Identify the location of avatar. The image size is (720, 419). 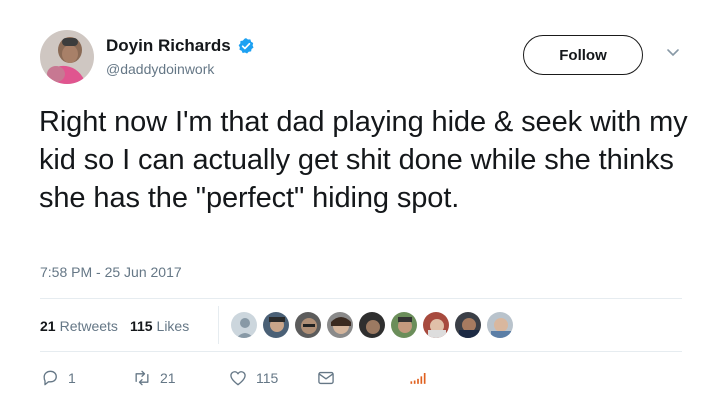
(67, 57).